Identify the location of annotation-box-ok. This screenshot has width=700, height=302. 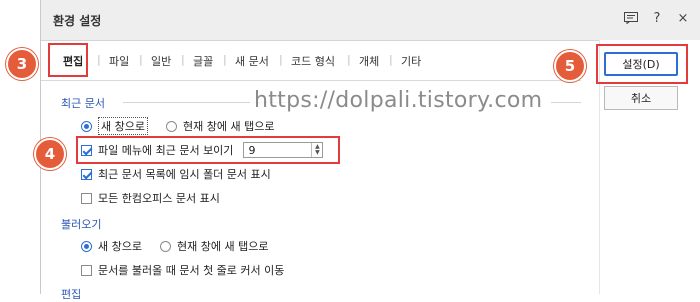
(642, 64).